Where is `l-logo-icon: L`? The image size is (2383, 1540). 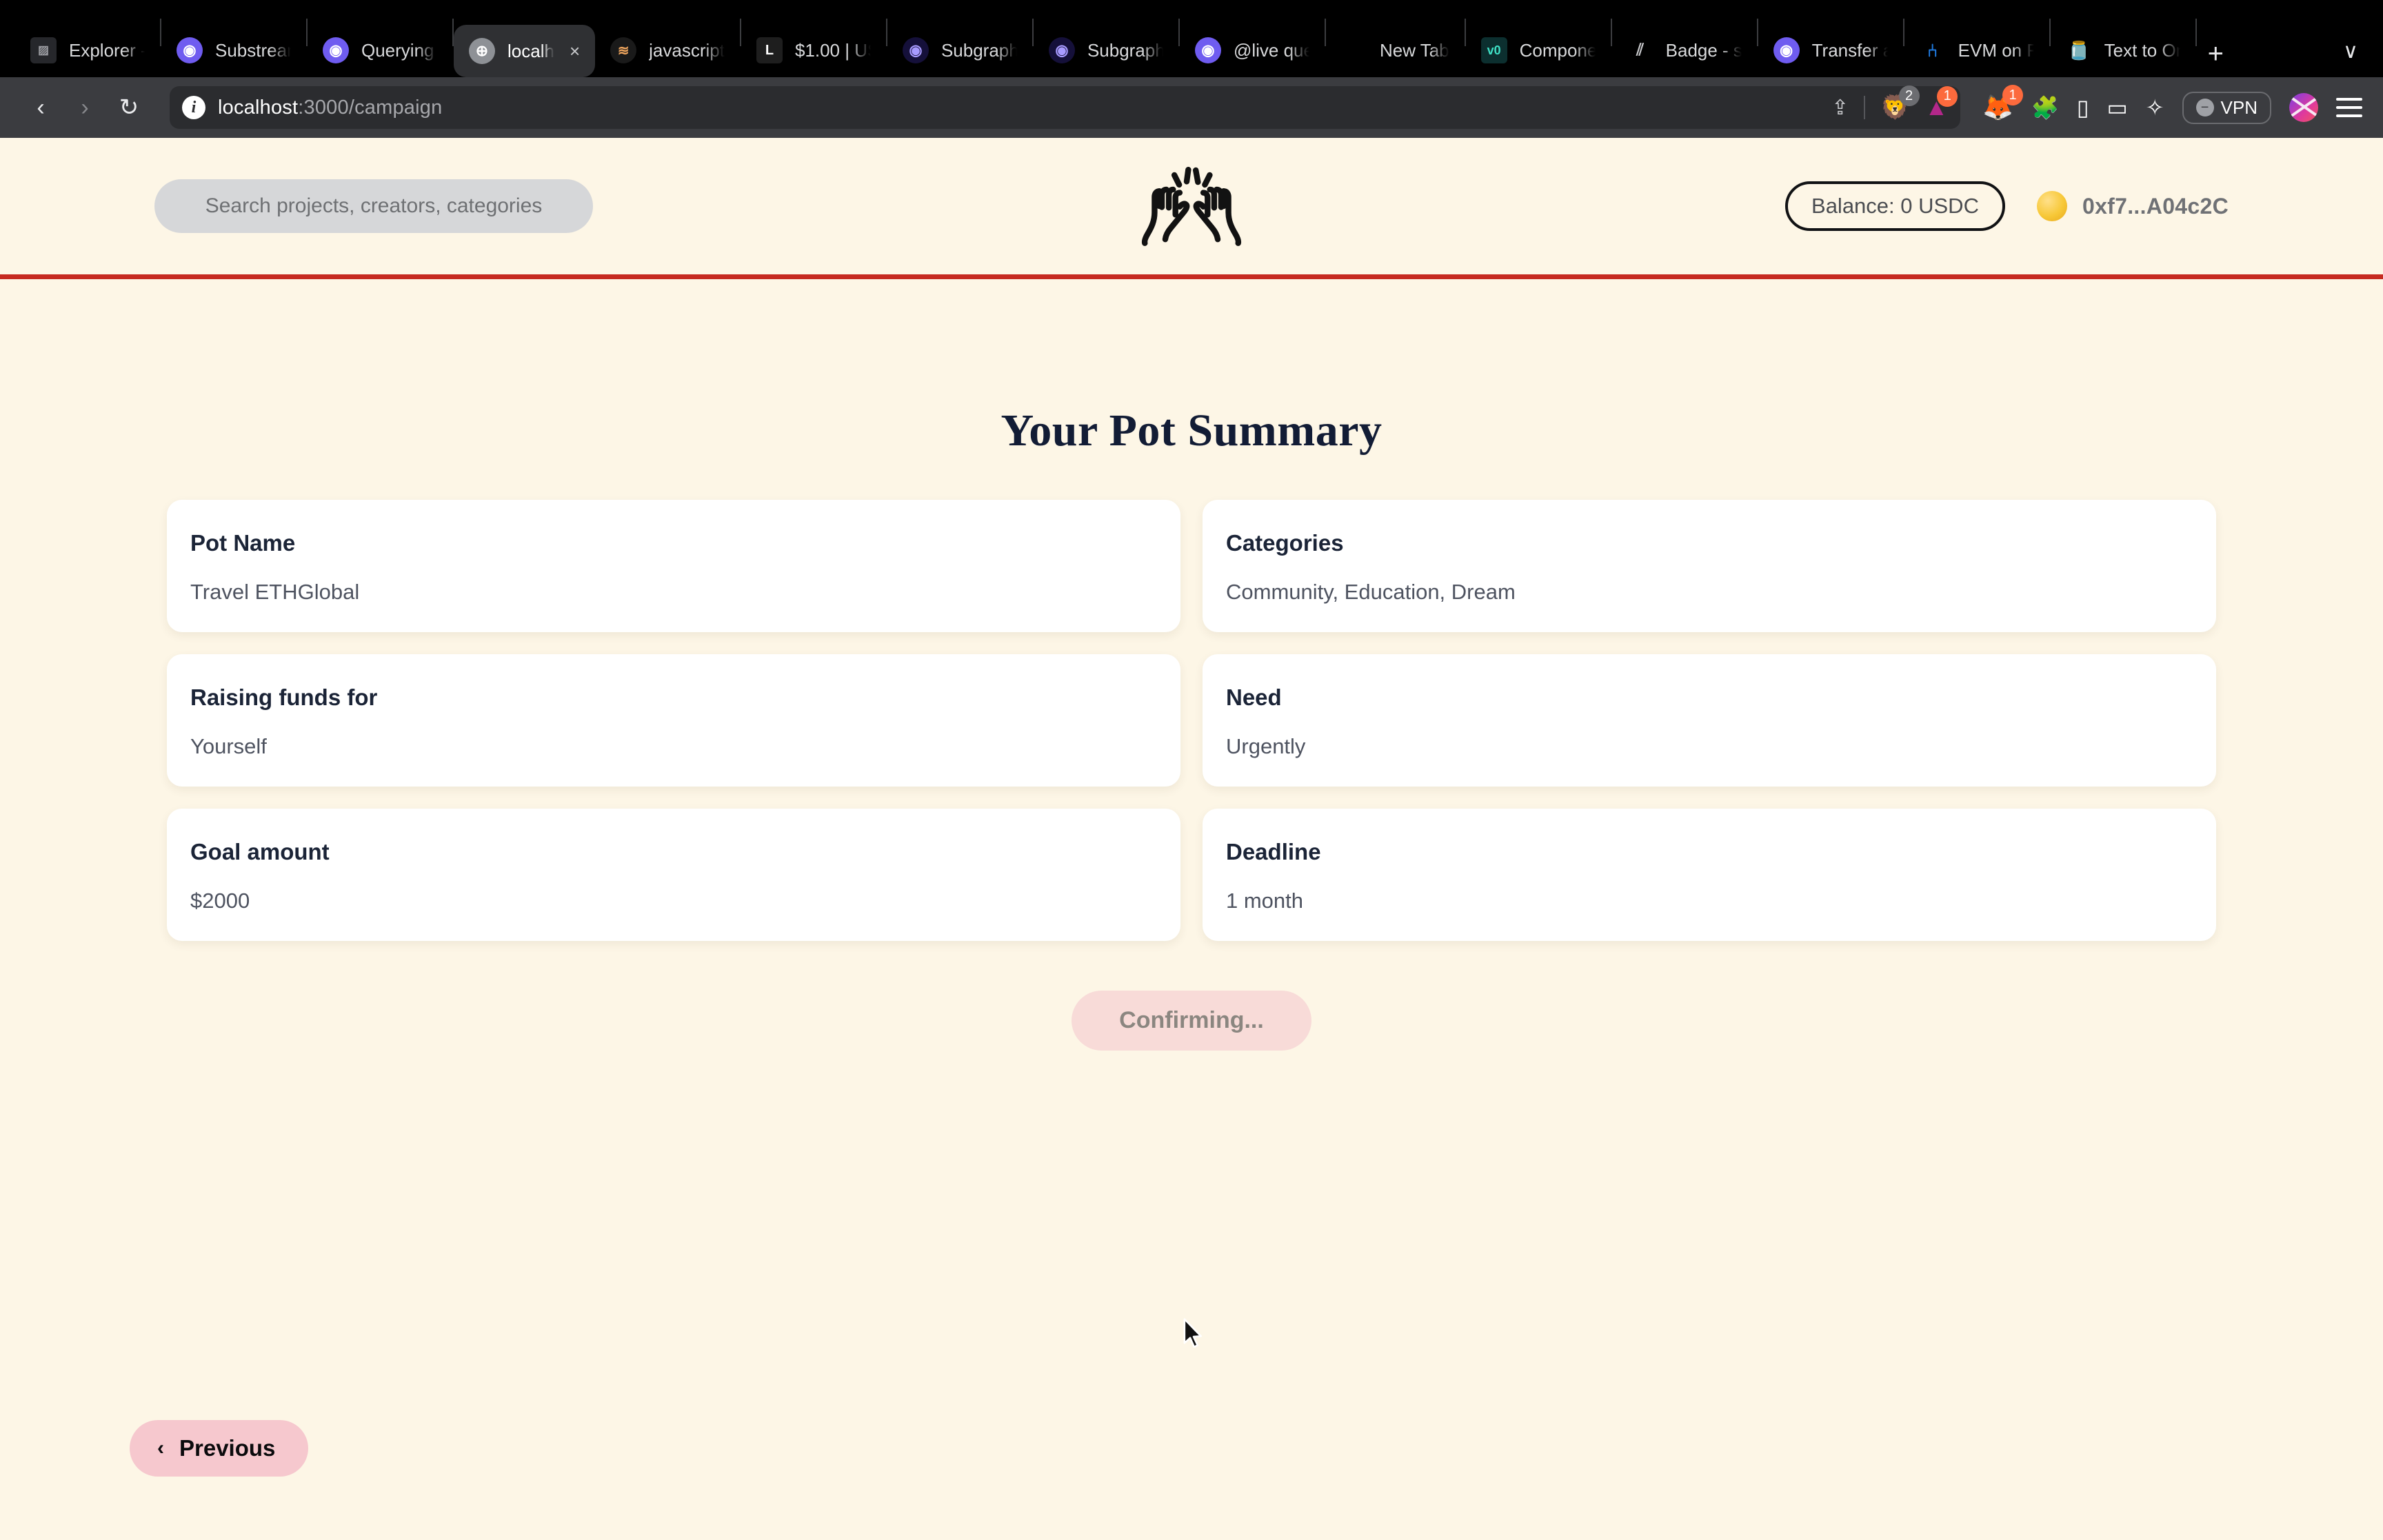
l-logo-icon: L is located at coordinates (769, 50).